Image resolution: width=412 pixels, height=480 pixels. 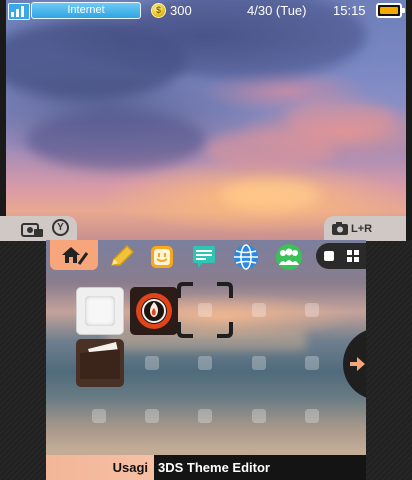 I want to click on folder-icon, so click(x=100, y=363).